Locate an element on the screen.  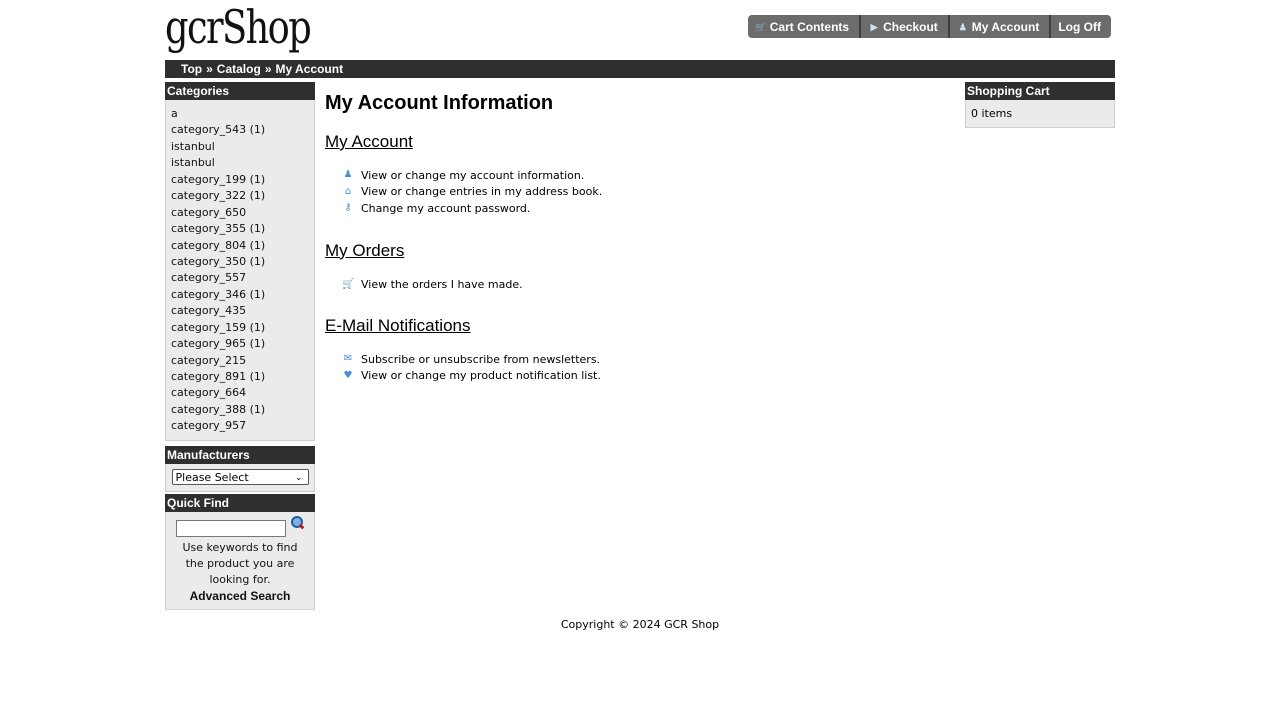
category-item: category_199 (1) is located at coordinates (242, 180).